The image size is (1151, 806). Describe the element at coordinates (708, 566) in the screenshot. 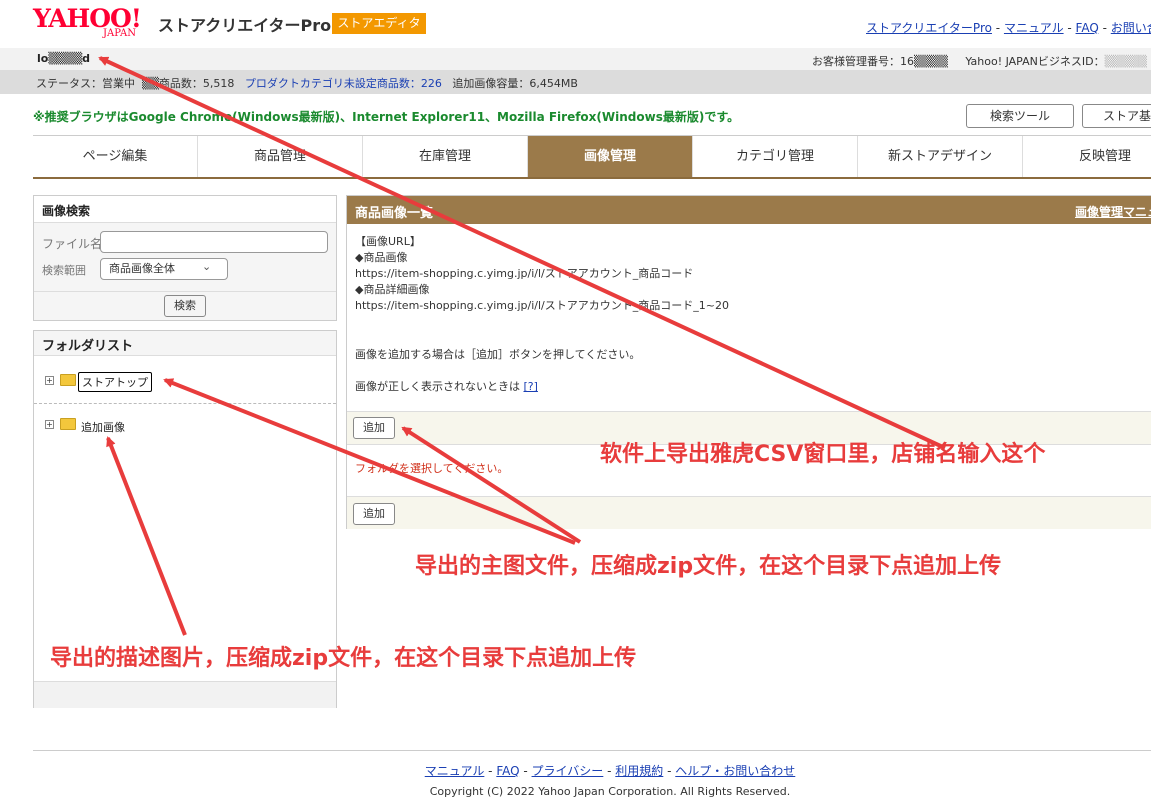

I see `annotation-main-image: 导出的主图文件，压缩成zip文件，在这个目录下点追加上传` at that location.